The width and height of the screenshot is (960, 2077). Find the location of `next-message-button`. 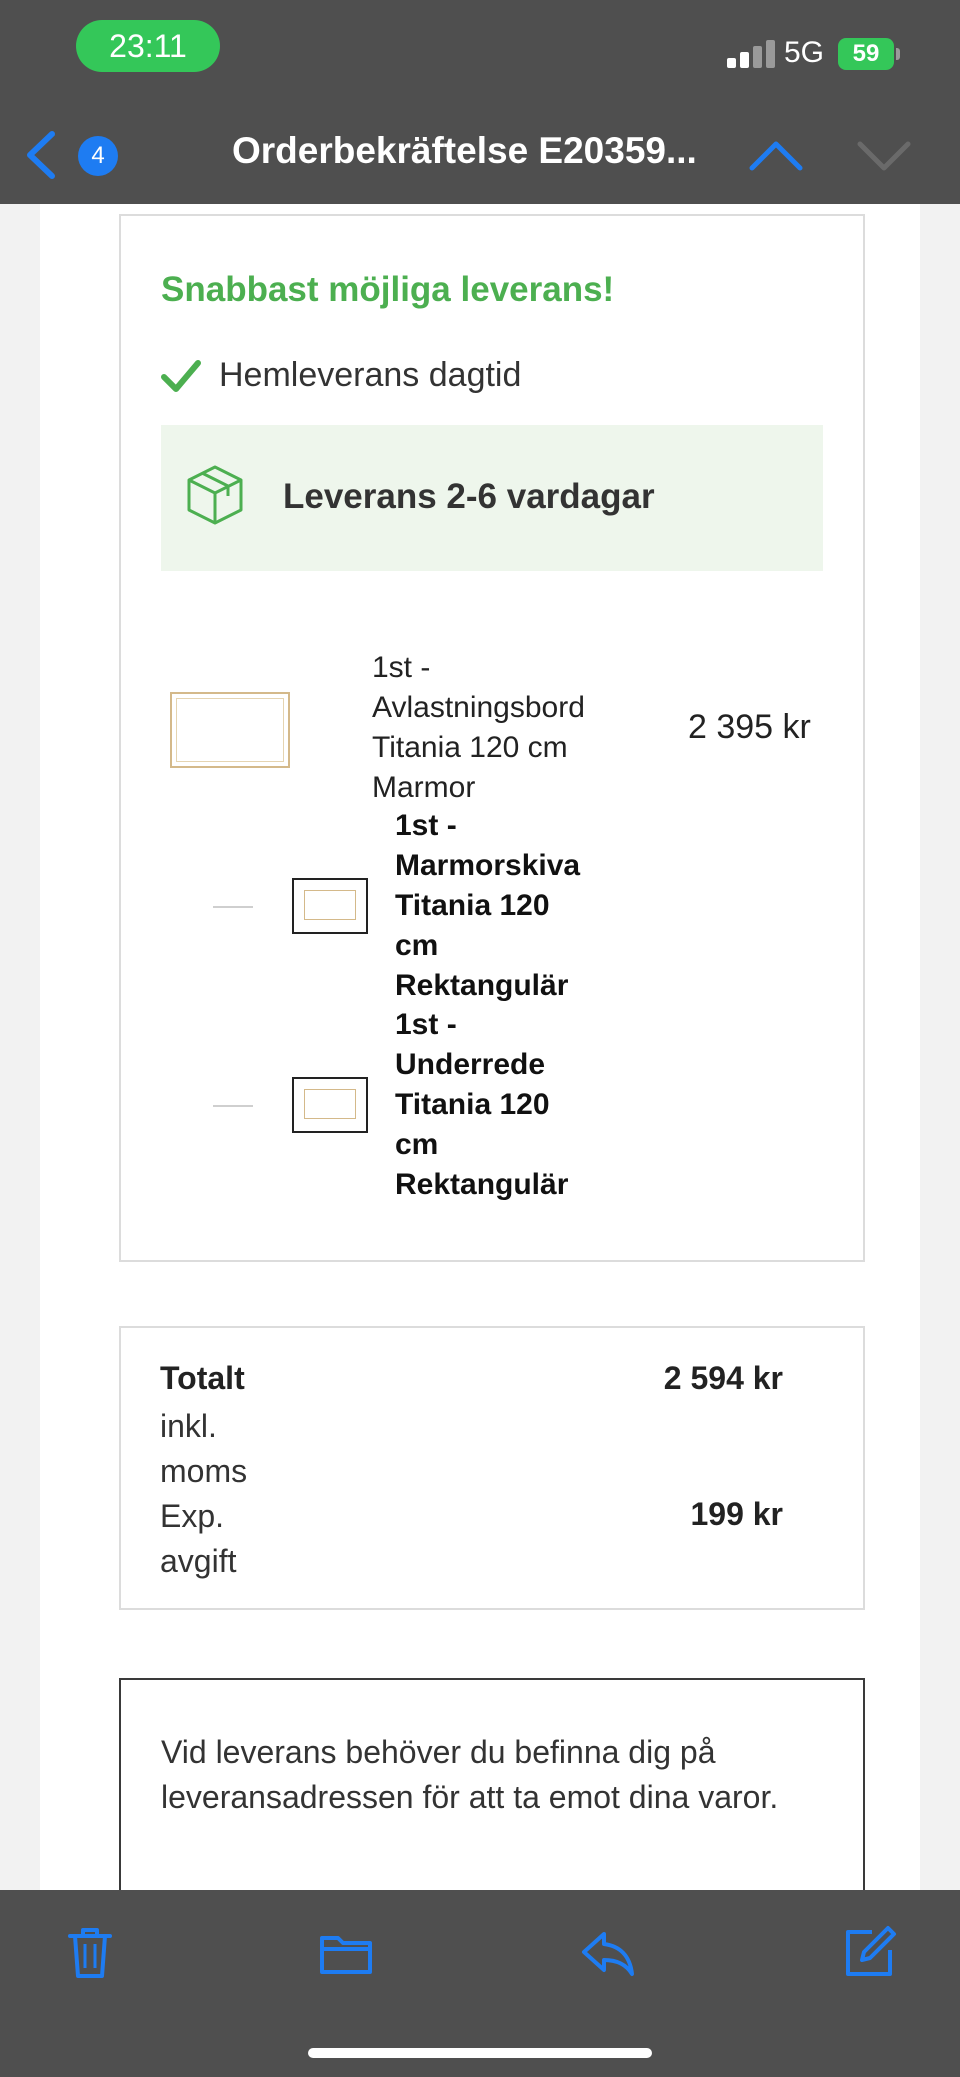

next-message-button is located at coordinates (884, 156).